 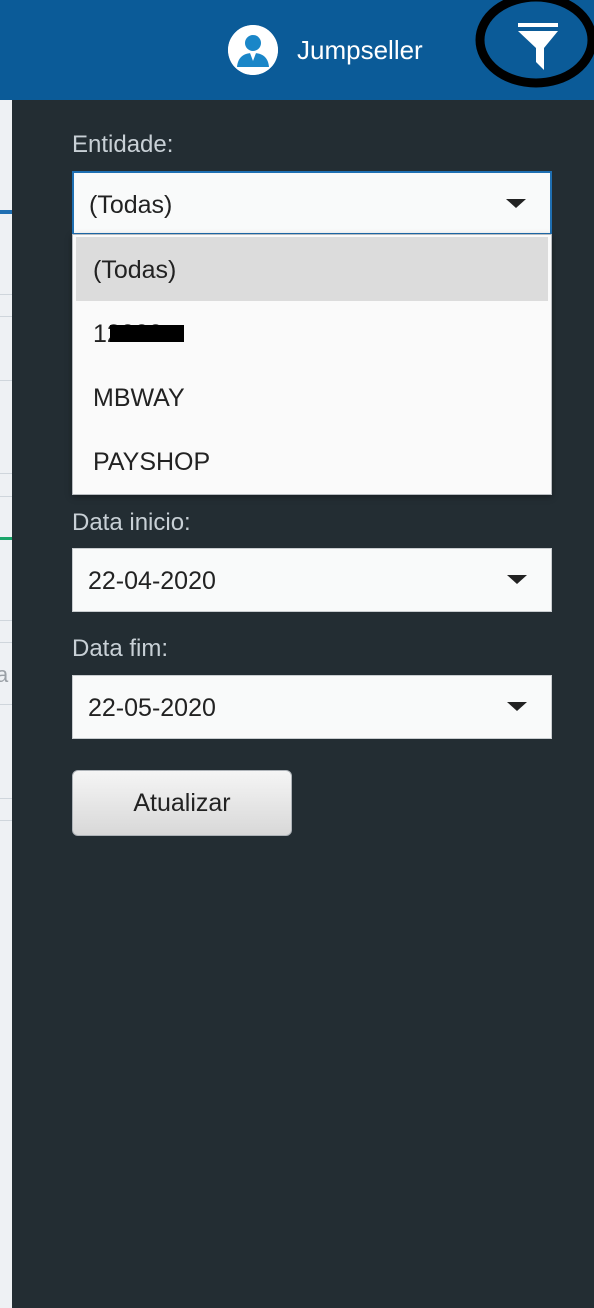 I want to click on dropdown-option-mbway: MBWAY, so click(x=312, y=397).